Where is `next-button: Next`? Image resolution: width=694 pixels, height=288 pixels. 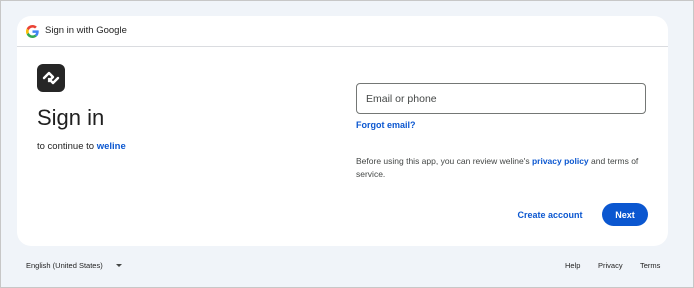 next-button: Next is located at coordinates (625, 214).